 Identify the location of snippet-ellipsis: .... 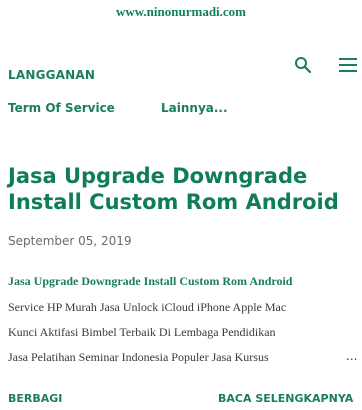
(352, 356).